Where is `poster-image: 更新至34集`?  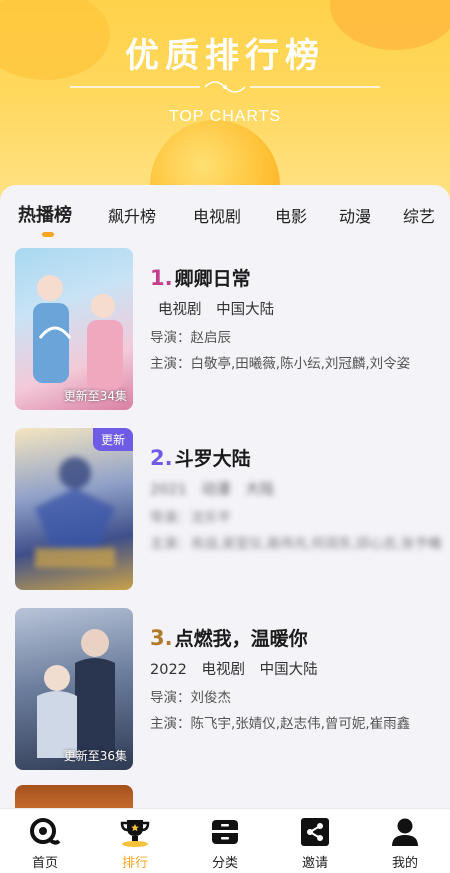 poster-image: 更新至34集 is located at coordinates (74, 329).